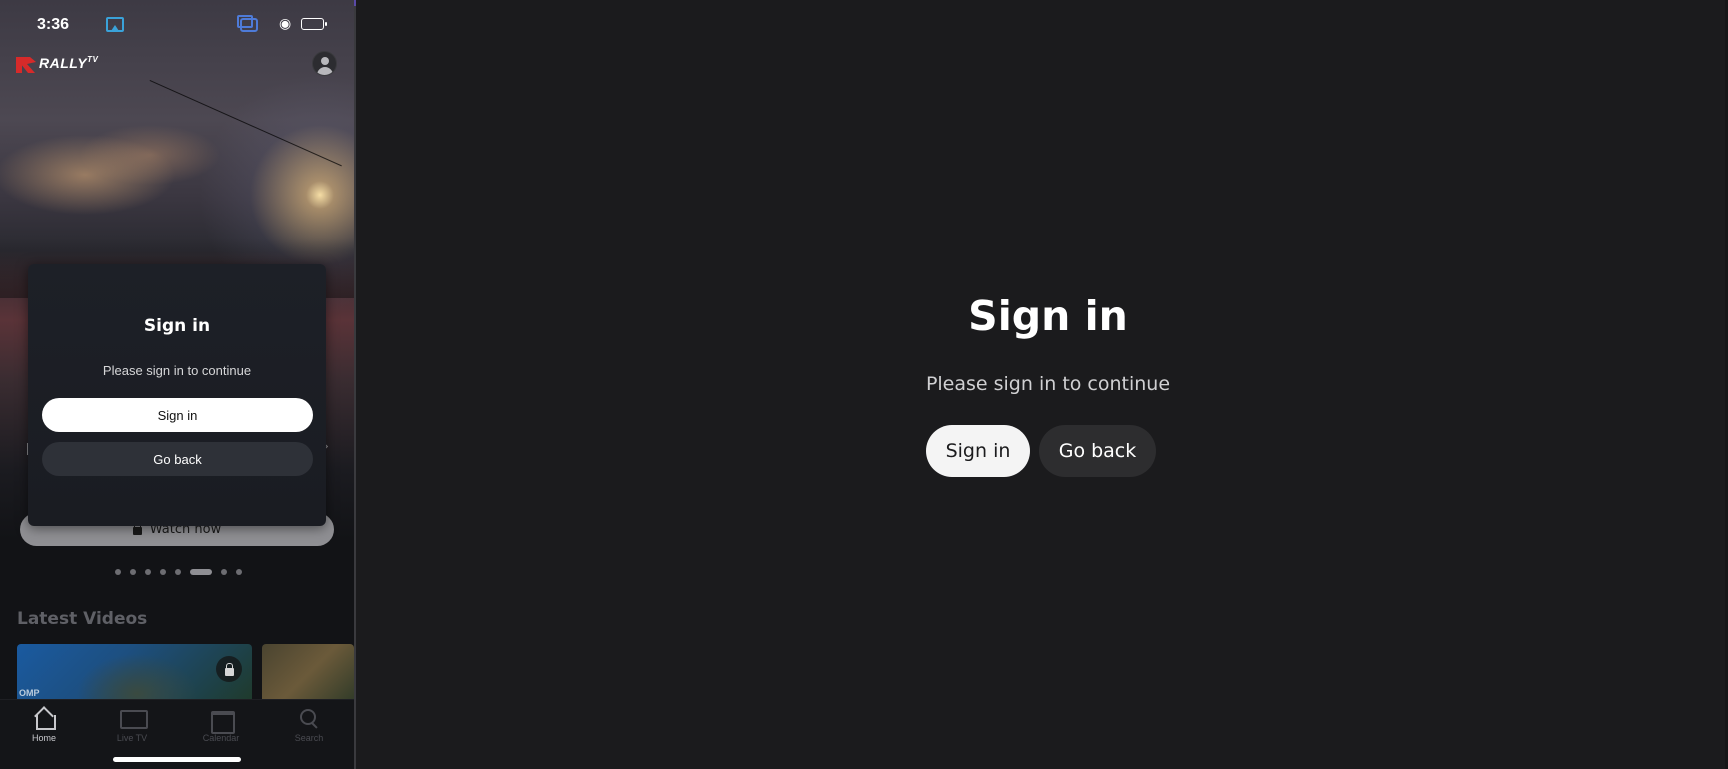  What do you see at coordinates (285, 24) in the screenshot?
I see `wifi-icon: ◉` at bounding box center [285, 24].